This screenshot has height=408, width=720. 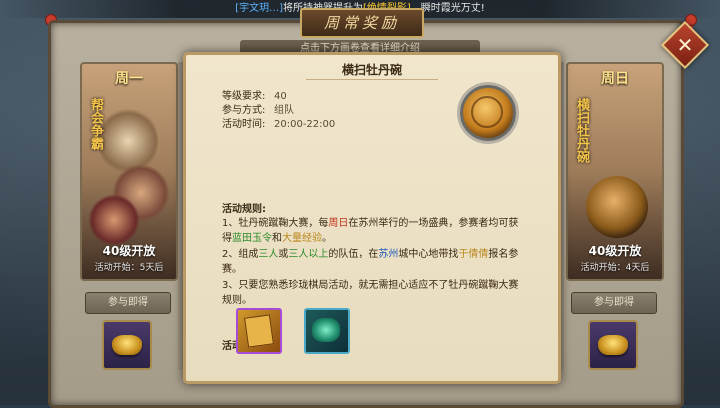 I want to click on card-day-label: 周日, so click(x=615, y=79).